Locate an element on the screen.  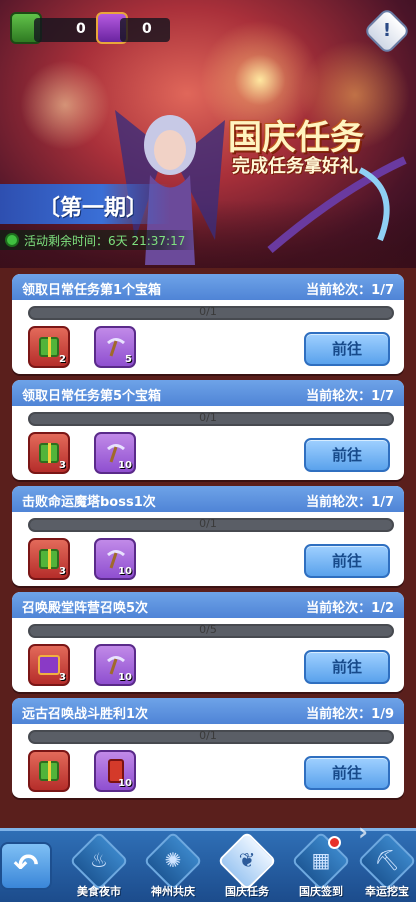
task-title: 击败命运魔塔boss1次 is located at coordinates (89, 502).